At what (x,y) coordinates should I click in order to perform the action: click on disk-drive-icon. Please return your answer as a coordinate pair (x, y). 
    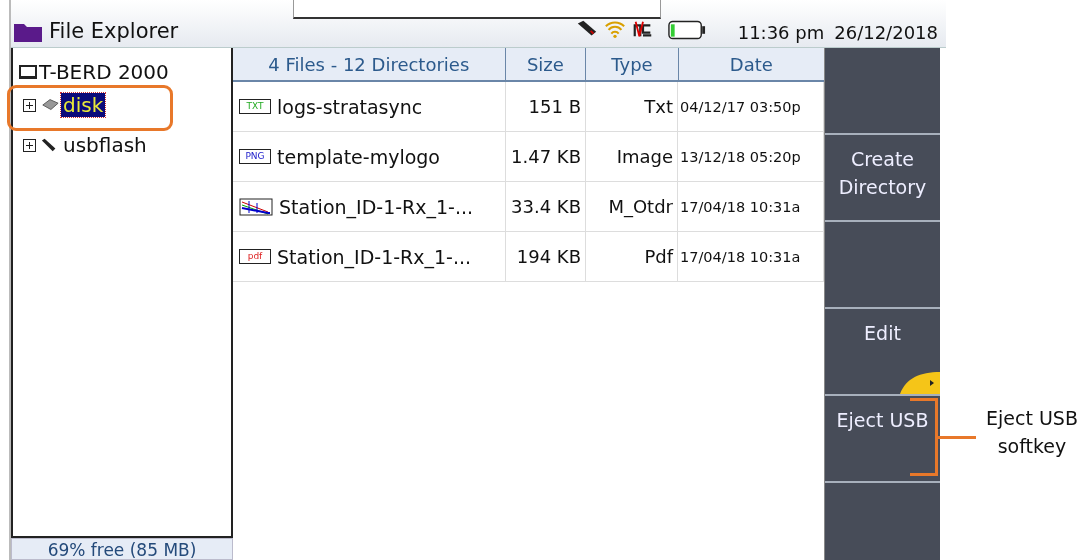
    Looking at the image, I should click on (50, 105).